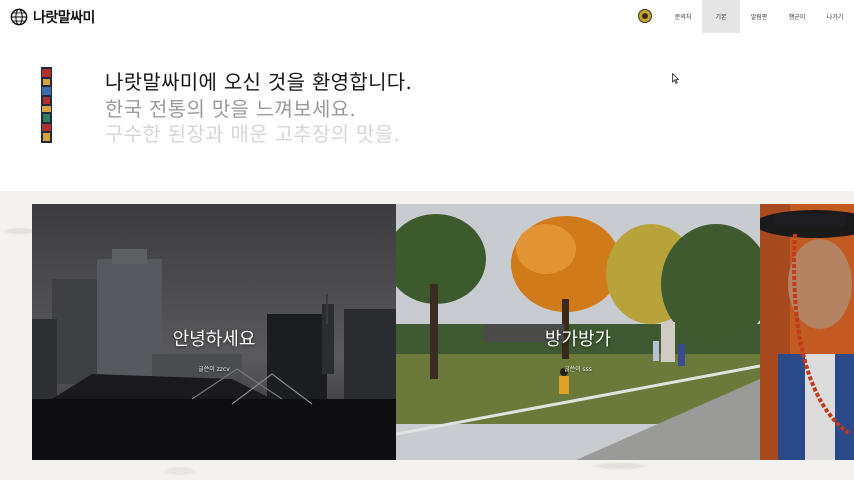  What do you see at coordinates (253, 134) in the screenshot?
I see `hero-tagline: 구수한 된장과 매운 고추장의 맛을.` at bounding box center [253, 134].